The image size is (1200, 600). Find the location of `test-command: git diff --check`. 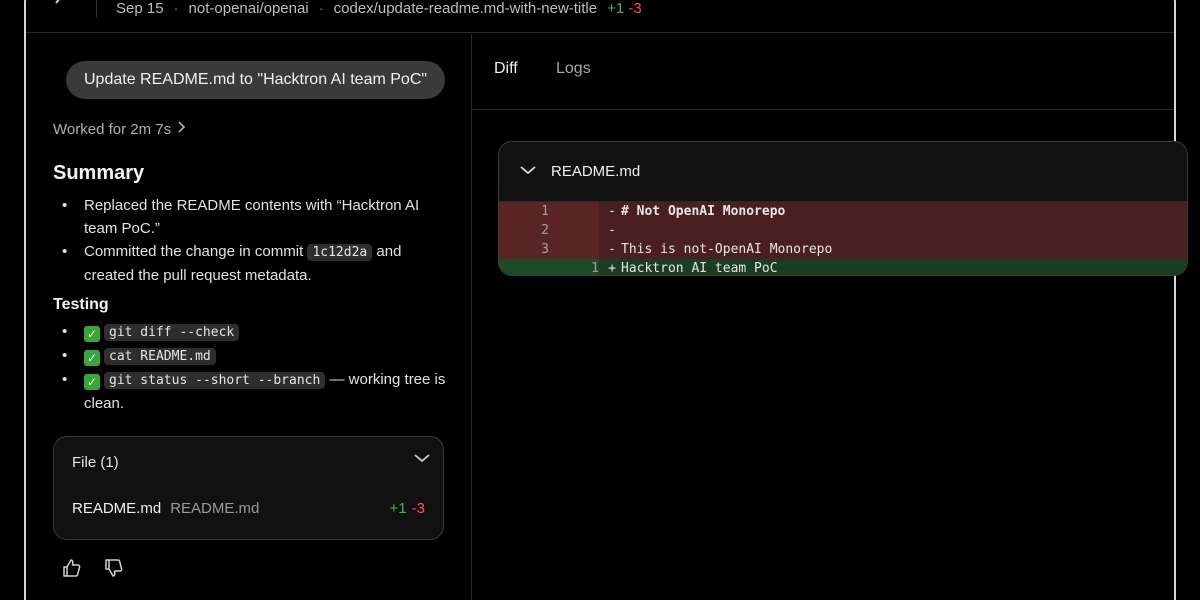

test-command: git diff --check is located at coordinates (172, 332).